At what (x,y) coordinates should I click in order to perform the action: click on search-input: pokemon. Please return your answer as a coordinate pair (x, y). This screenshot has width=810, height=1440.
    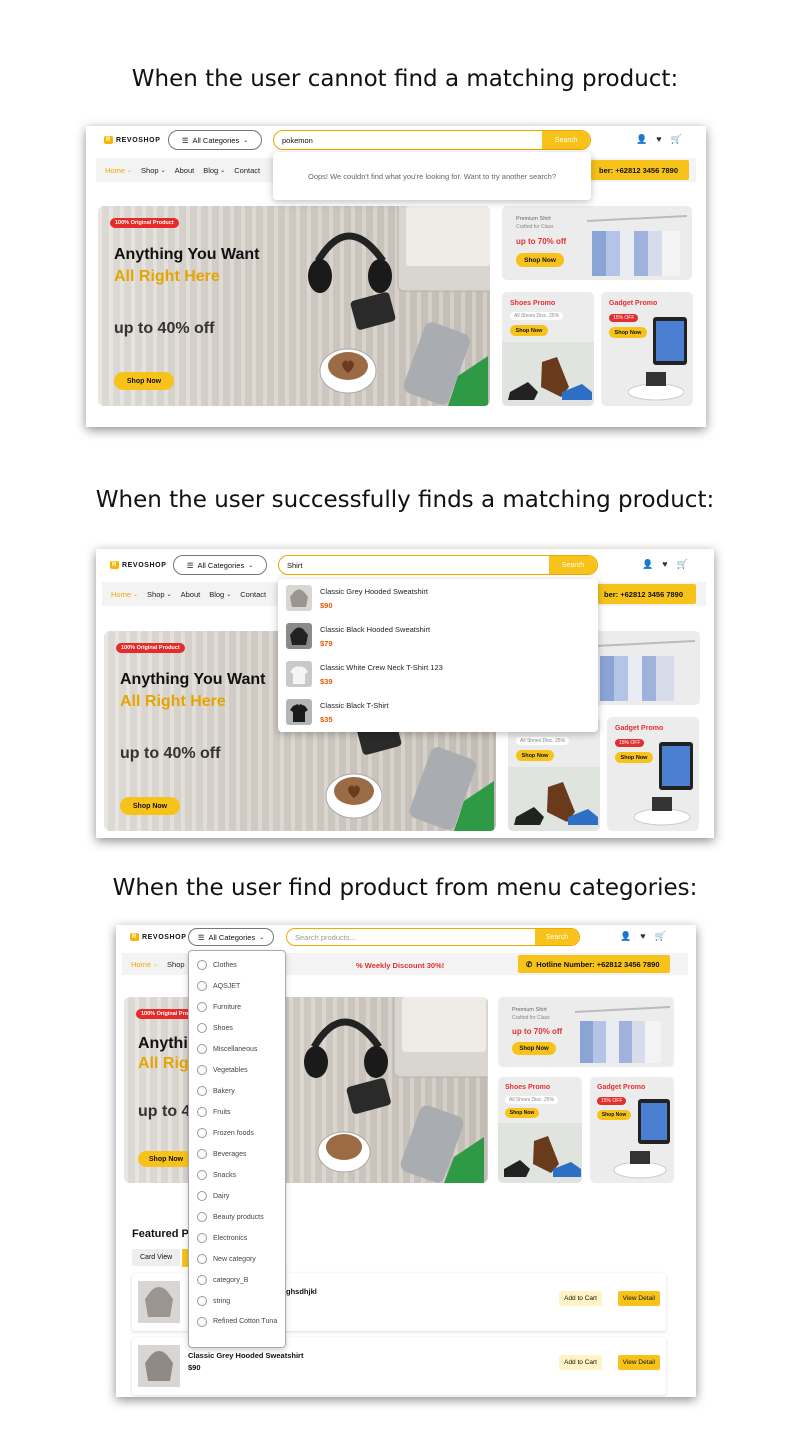
    Looking at the image, I should click on (408, 140).